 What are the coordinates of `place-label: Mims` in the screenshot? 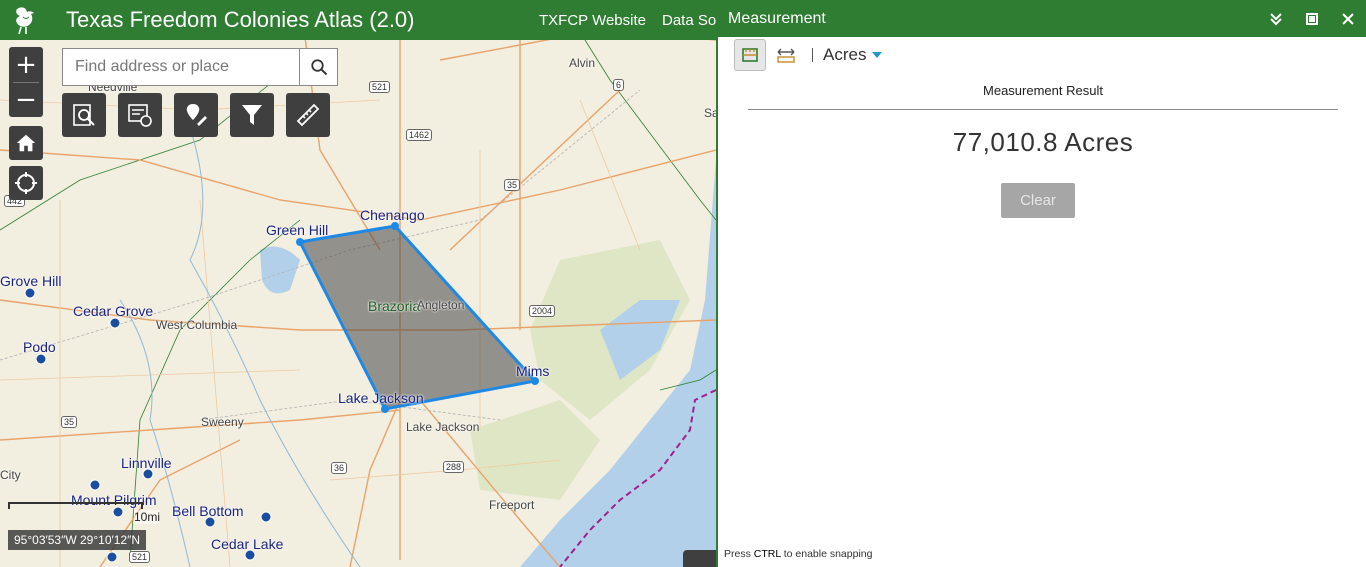 It's located at (533, 371).